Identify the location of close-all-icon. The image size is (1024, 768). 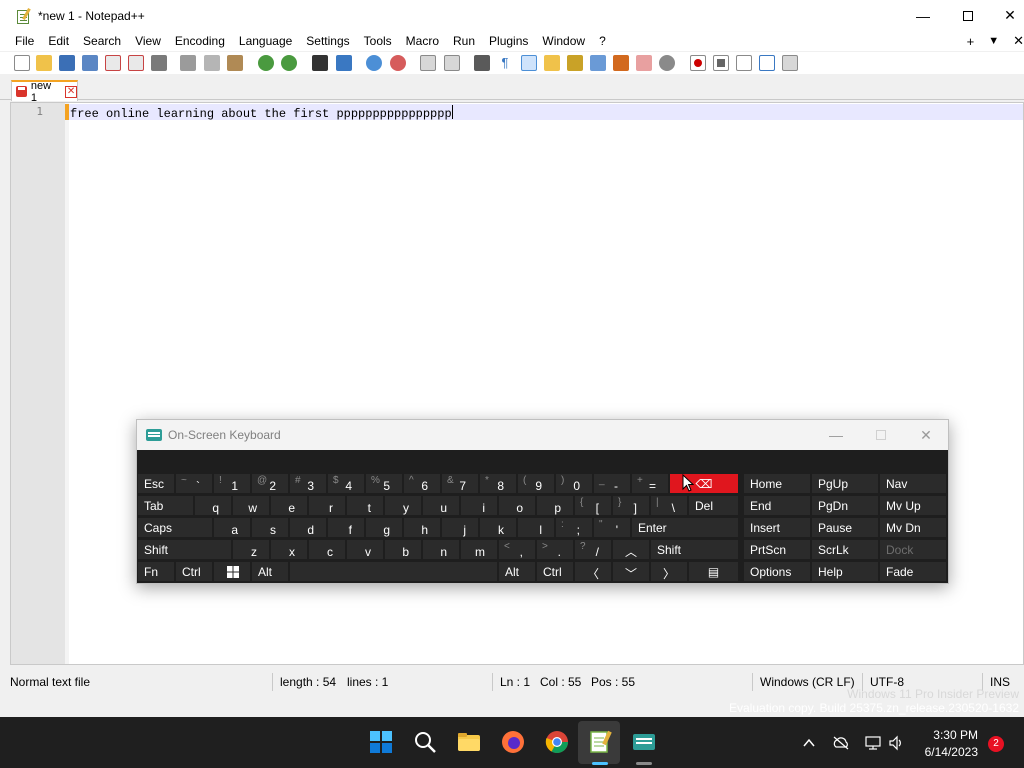
(136, 63).